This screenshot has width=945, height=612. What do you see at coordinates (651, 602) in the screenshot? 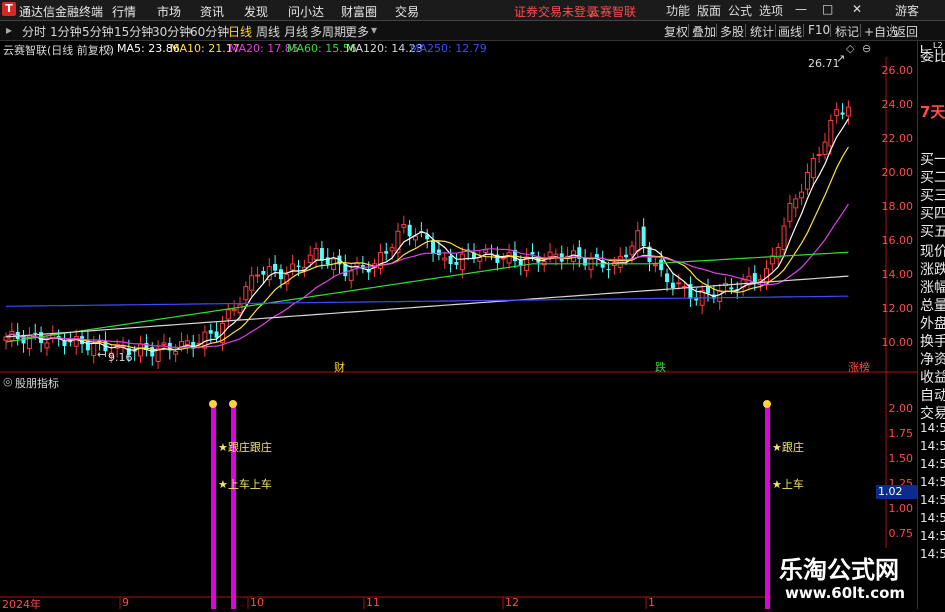
I see `x-tick-label: 1` at bounding box center [651, 602].